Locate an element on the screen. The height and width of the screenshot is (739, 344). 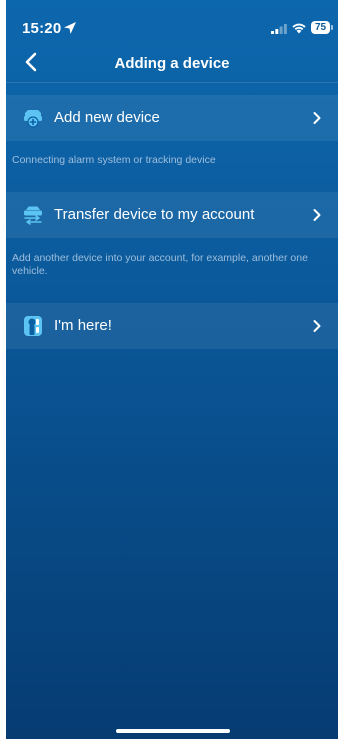
cellular-signal-icon is located at coordinates (279, 29).